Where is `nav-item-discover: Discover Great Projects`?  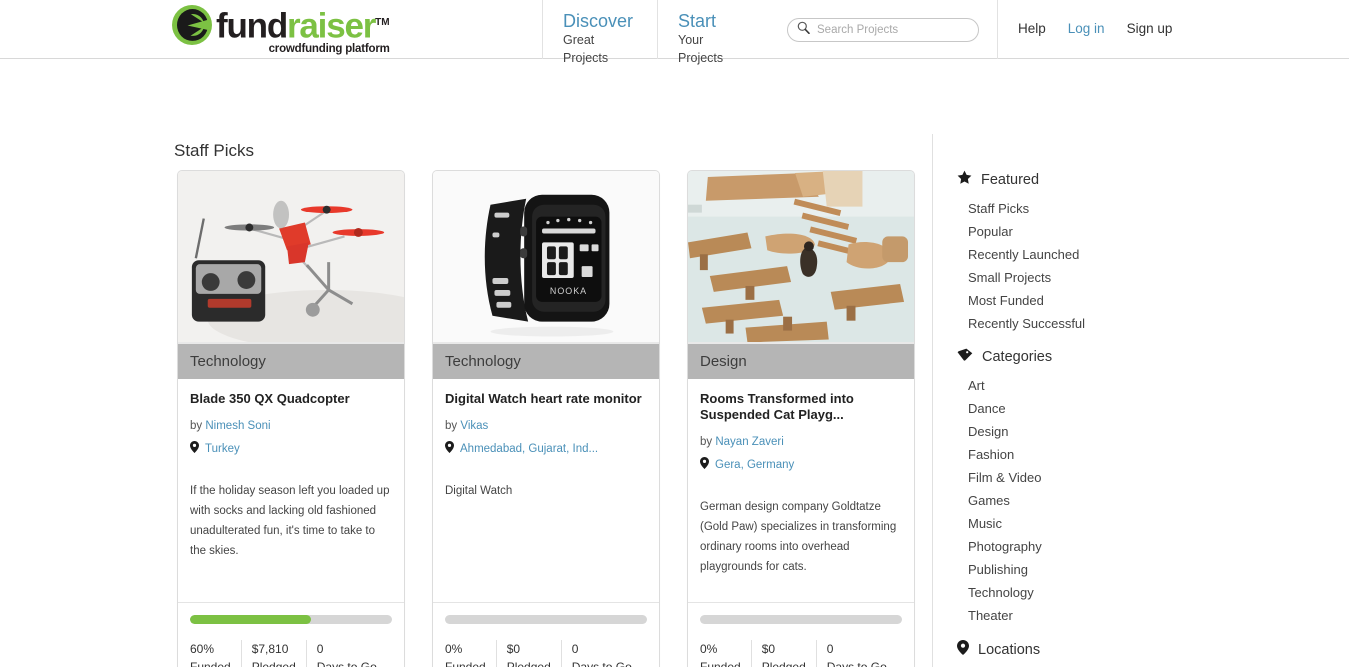 nav-item-discover: Discover Great Projects is located at coordinates (599, 32).